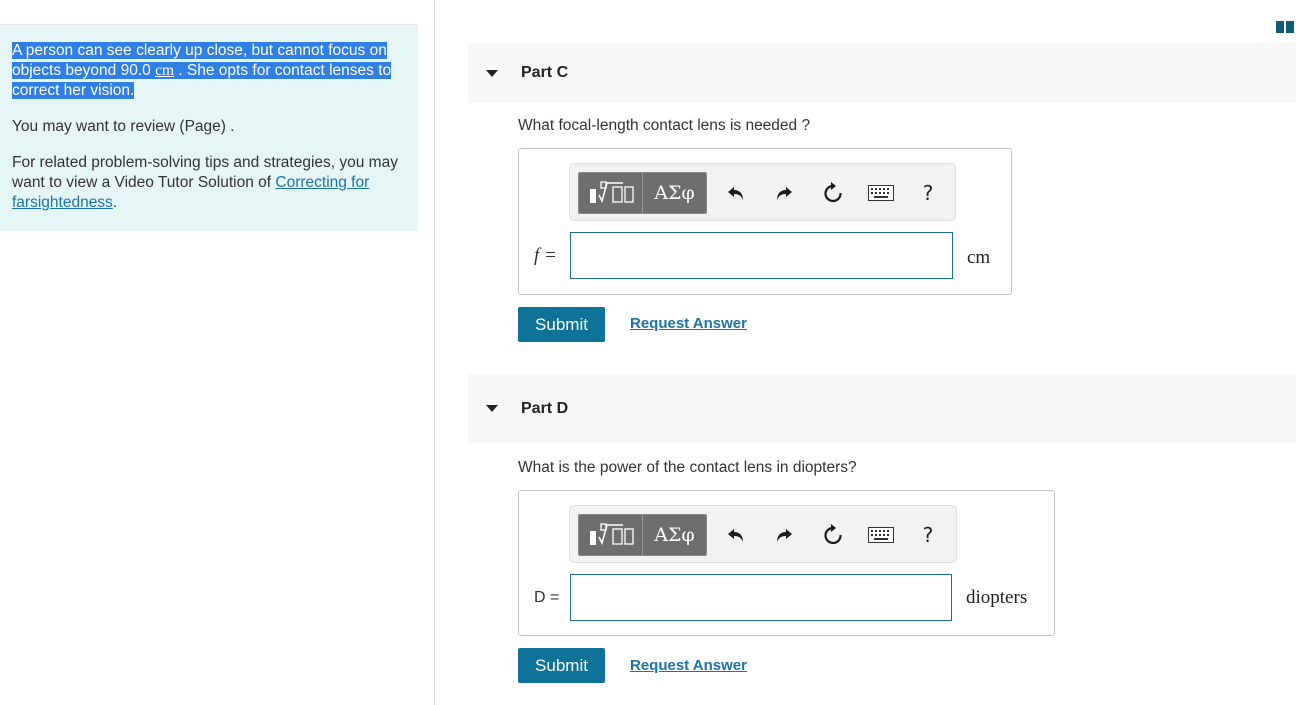  I want to click on part-d-answer-box: ΑΣφ ? D = diopters, so click(786, 563).